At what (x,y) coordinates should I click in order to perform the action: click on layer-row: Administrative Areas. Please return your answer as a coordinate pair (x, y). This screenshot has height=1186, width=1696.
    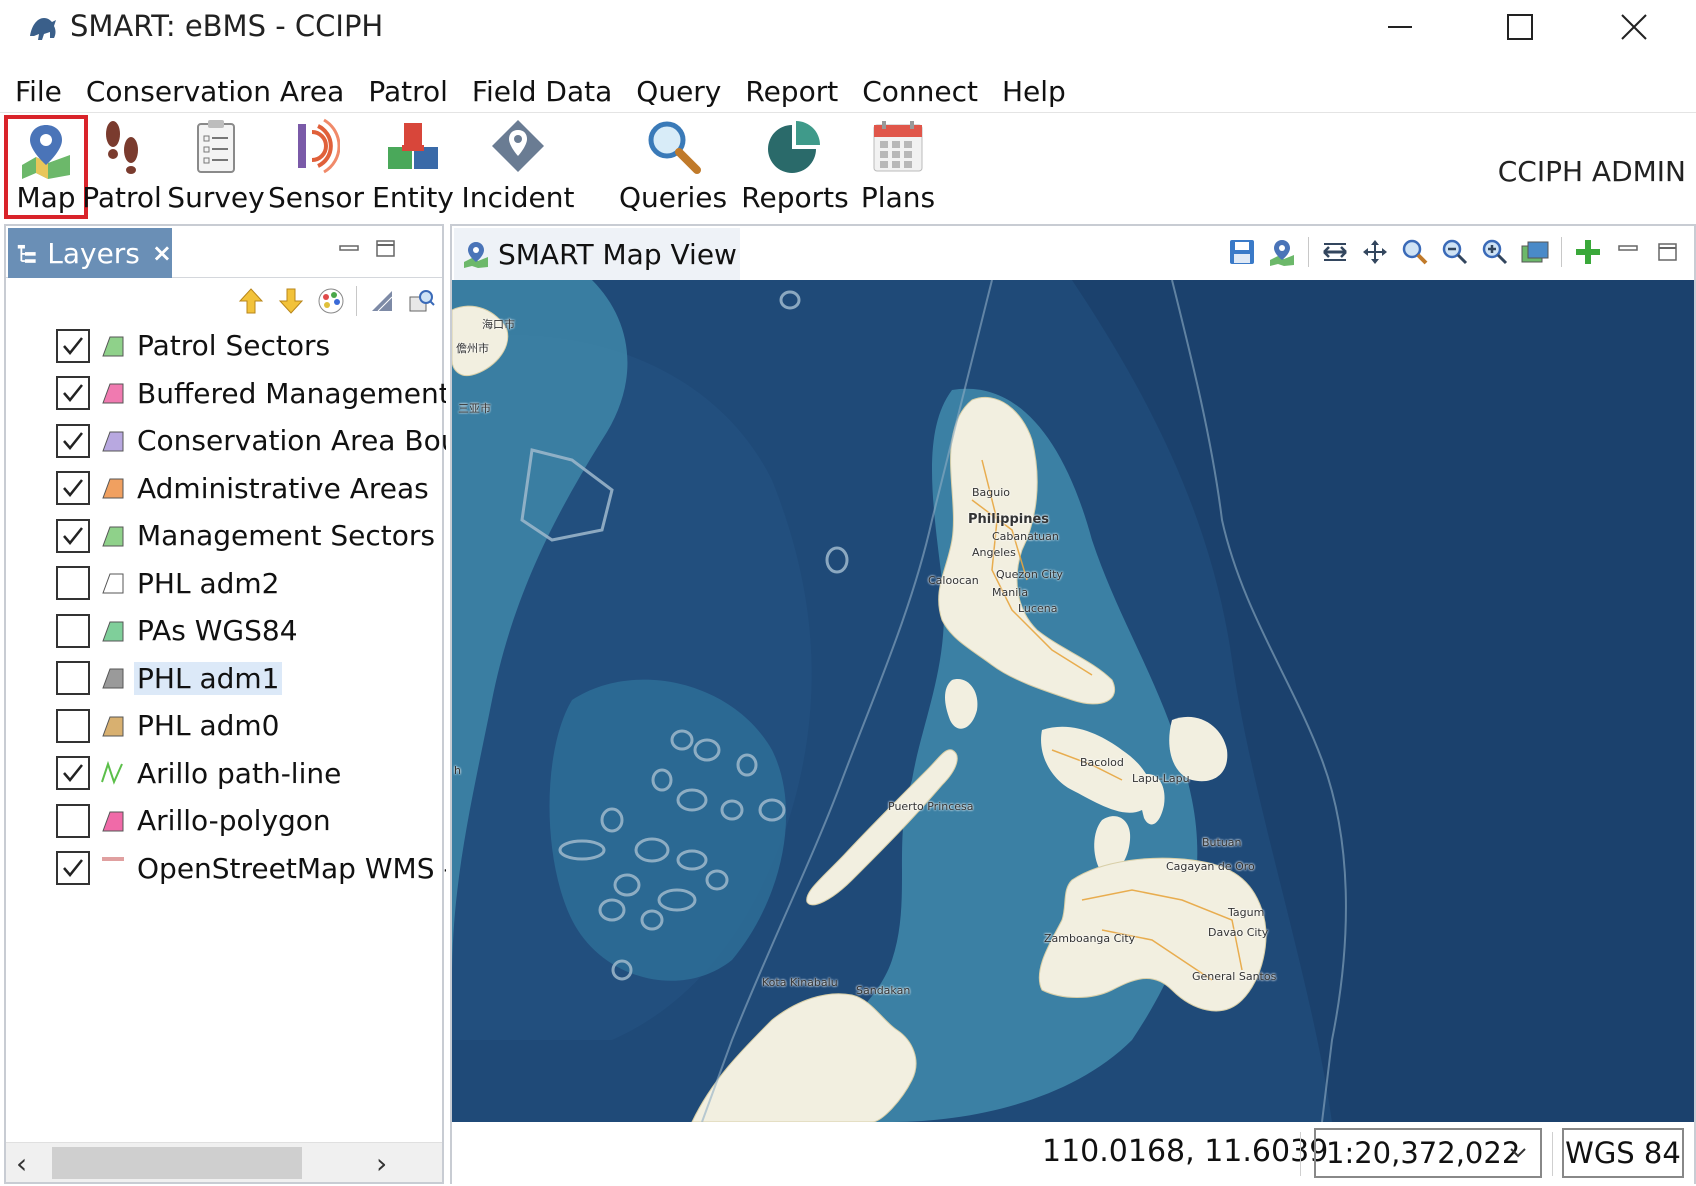
    Looking at the image, I should click on (251, 489).